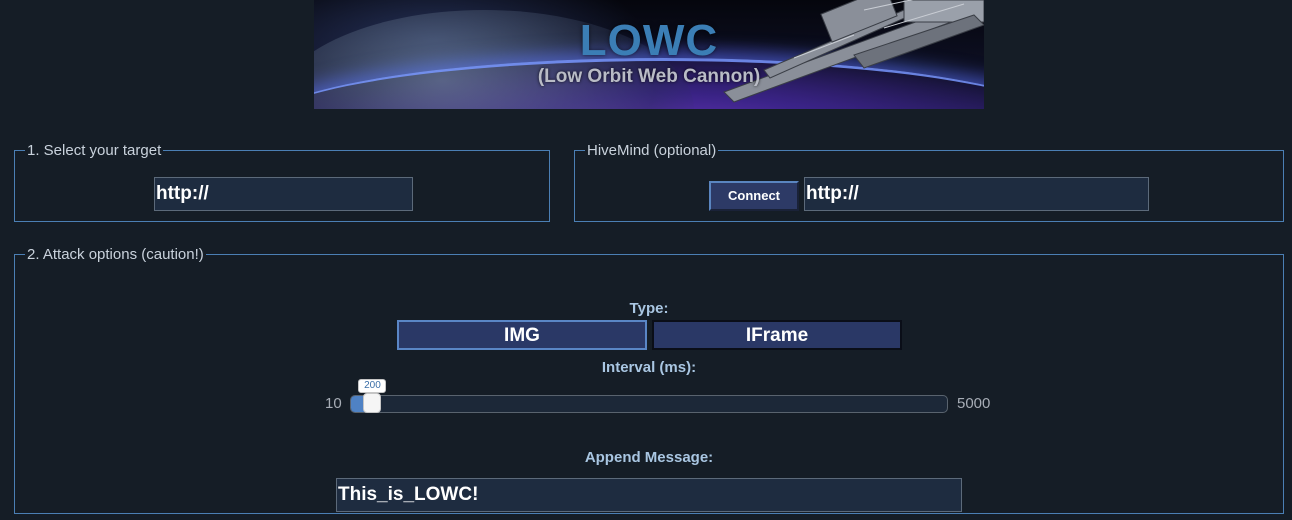 This screenshot has height=520, width=1292. Describe the element at coordinates (754, 196) in the screenshot. I see `connect-button: Connect` at that location.